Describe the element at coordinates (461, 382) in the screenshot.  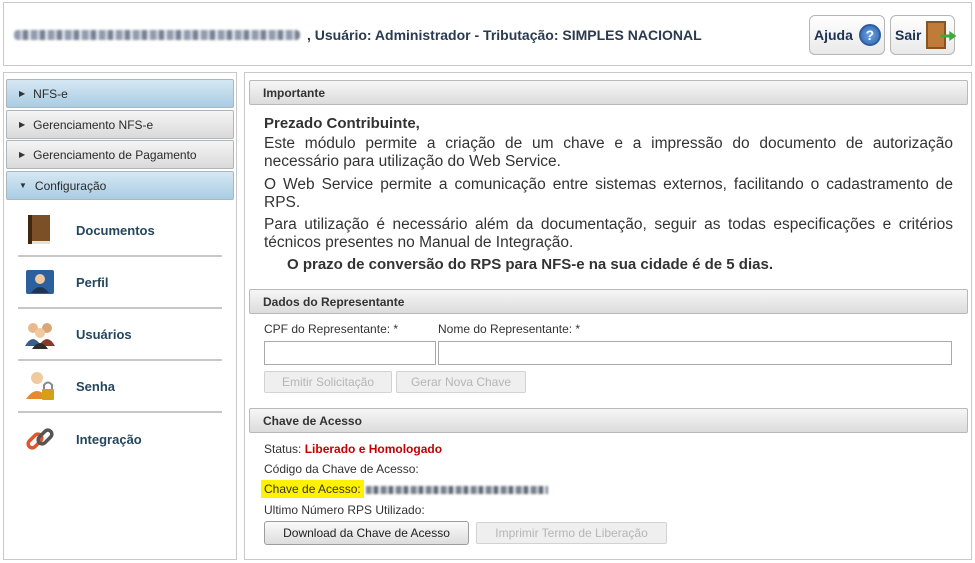
I see `generate-key-button-disabled: Gerar Nova Chave` at that location.